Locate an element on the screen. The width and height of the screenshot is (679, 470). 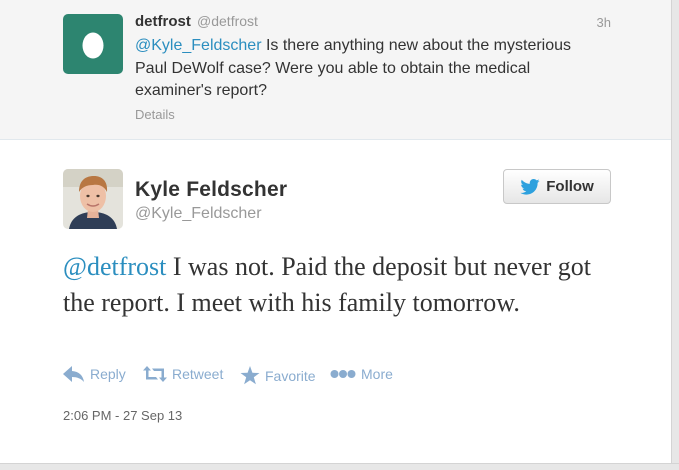
follow-button: Follow is located at coordinates (557, 186).